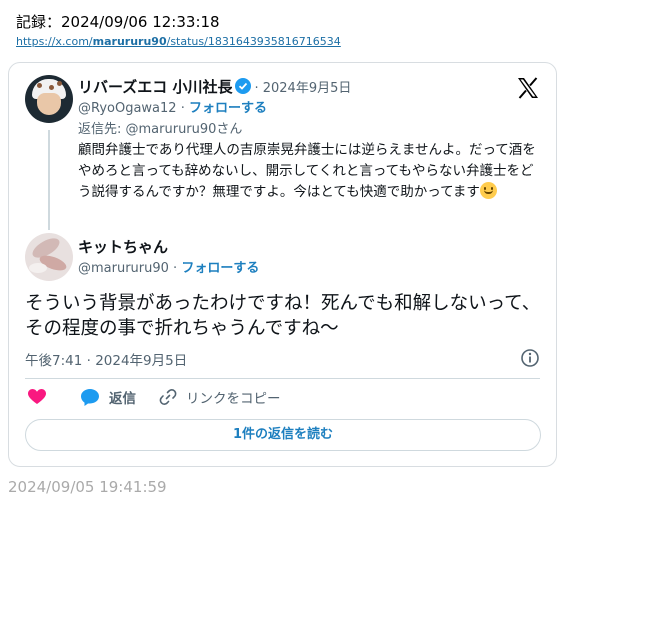  I want to click on footer-timestamp: 2024/09/05 19:41:59, so click(87, 487).